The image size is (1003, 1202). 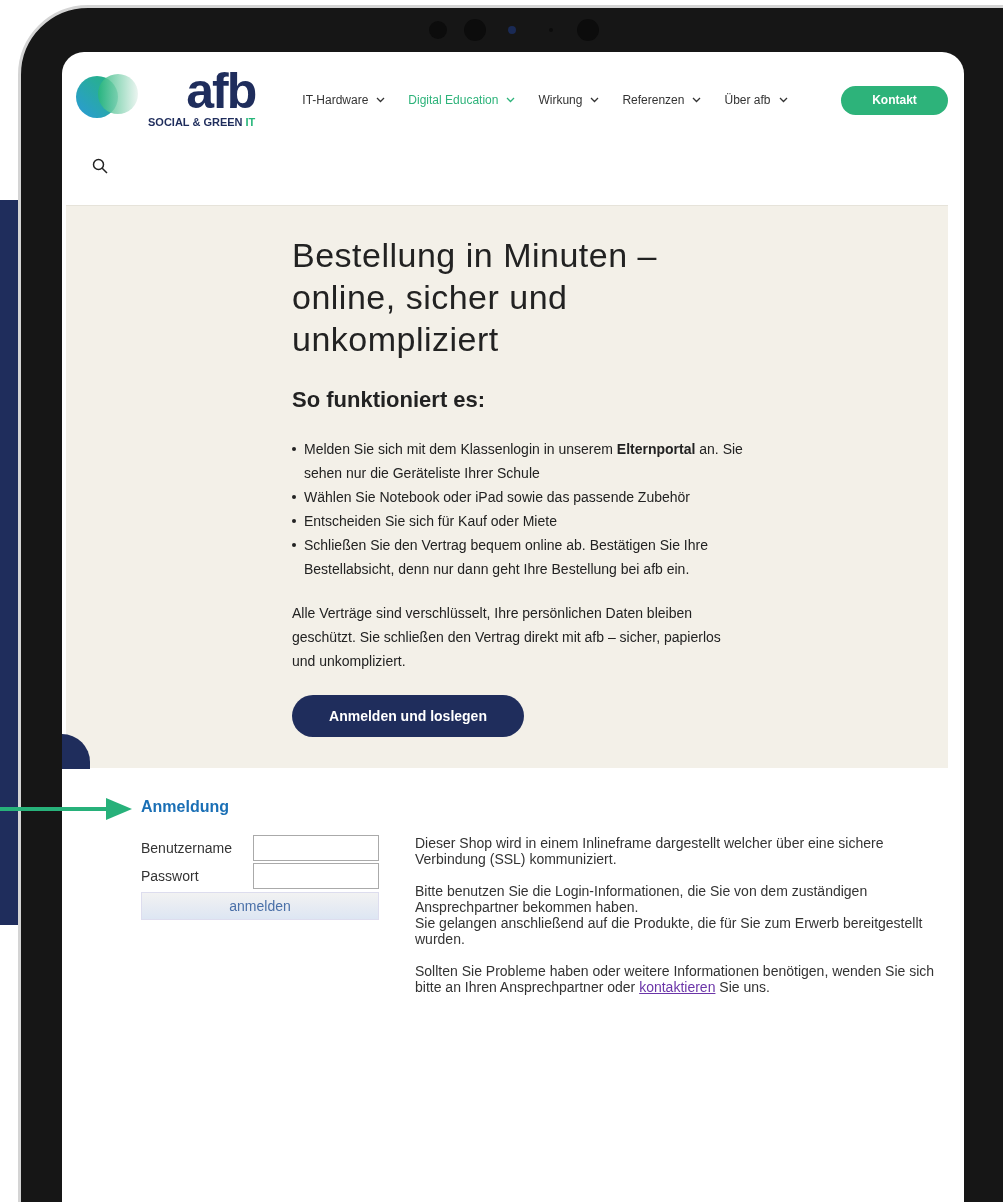 What do you see at coordinates (524, 461) in the screenshot?
I see `bullet-text: Melden Sie sich mit dem Klassenlogin in unserem Elternportal an. Sie sehen nur die Geräteliste Ihrer Schule` at bounding box center [524, 461].